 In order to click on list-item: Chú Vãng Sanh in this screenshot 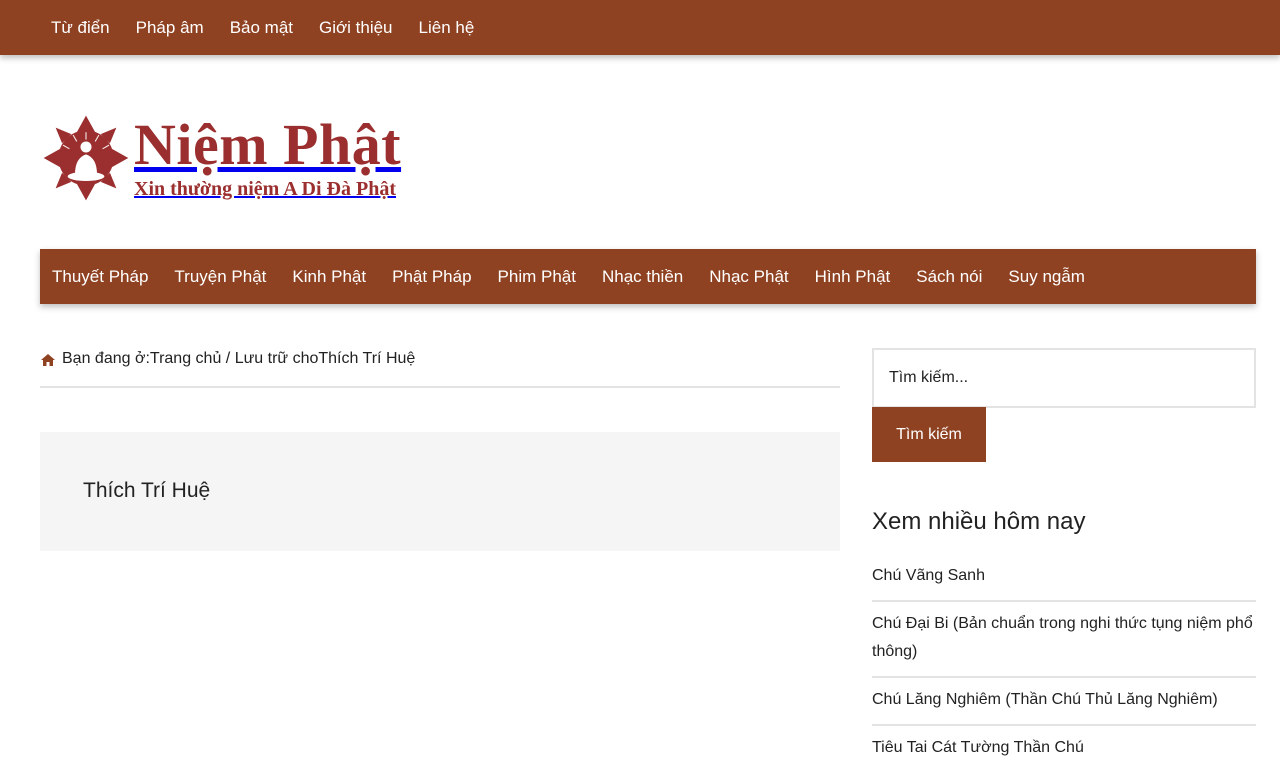, I will do `click(1064, 578)`.